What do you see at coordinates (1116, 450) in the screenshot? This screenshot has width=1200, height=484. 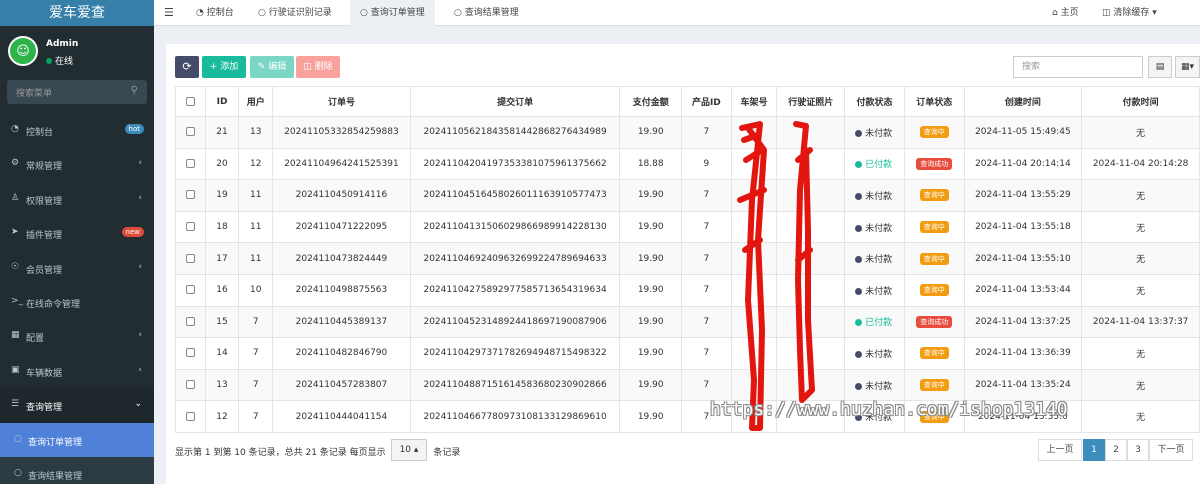 I see `page-2-button: 2` at bounding box center [1116, 450].